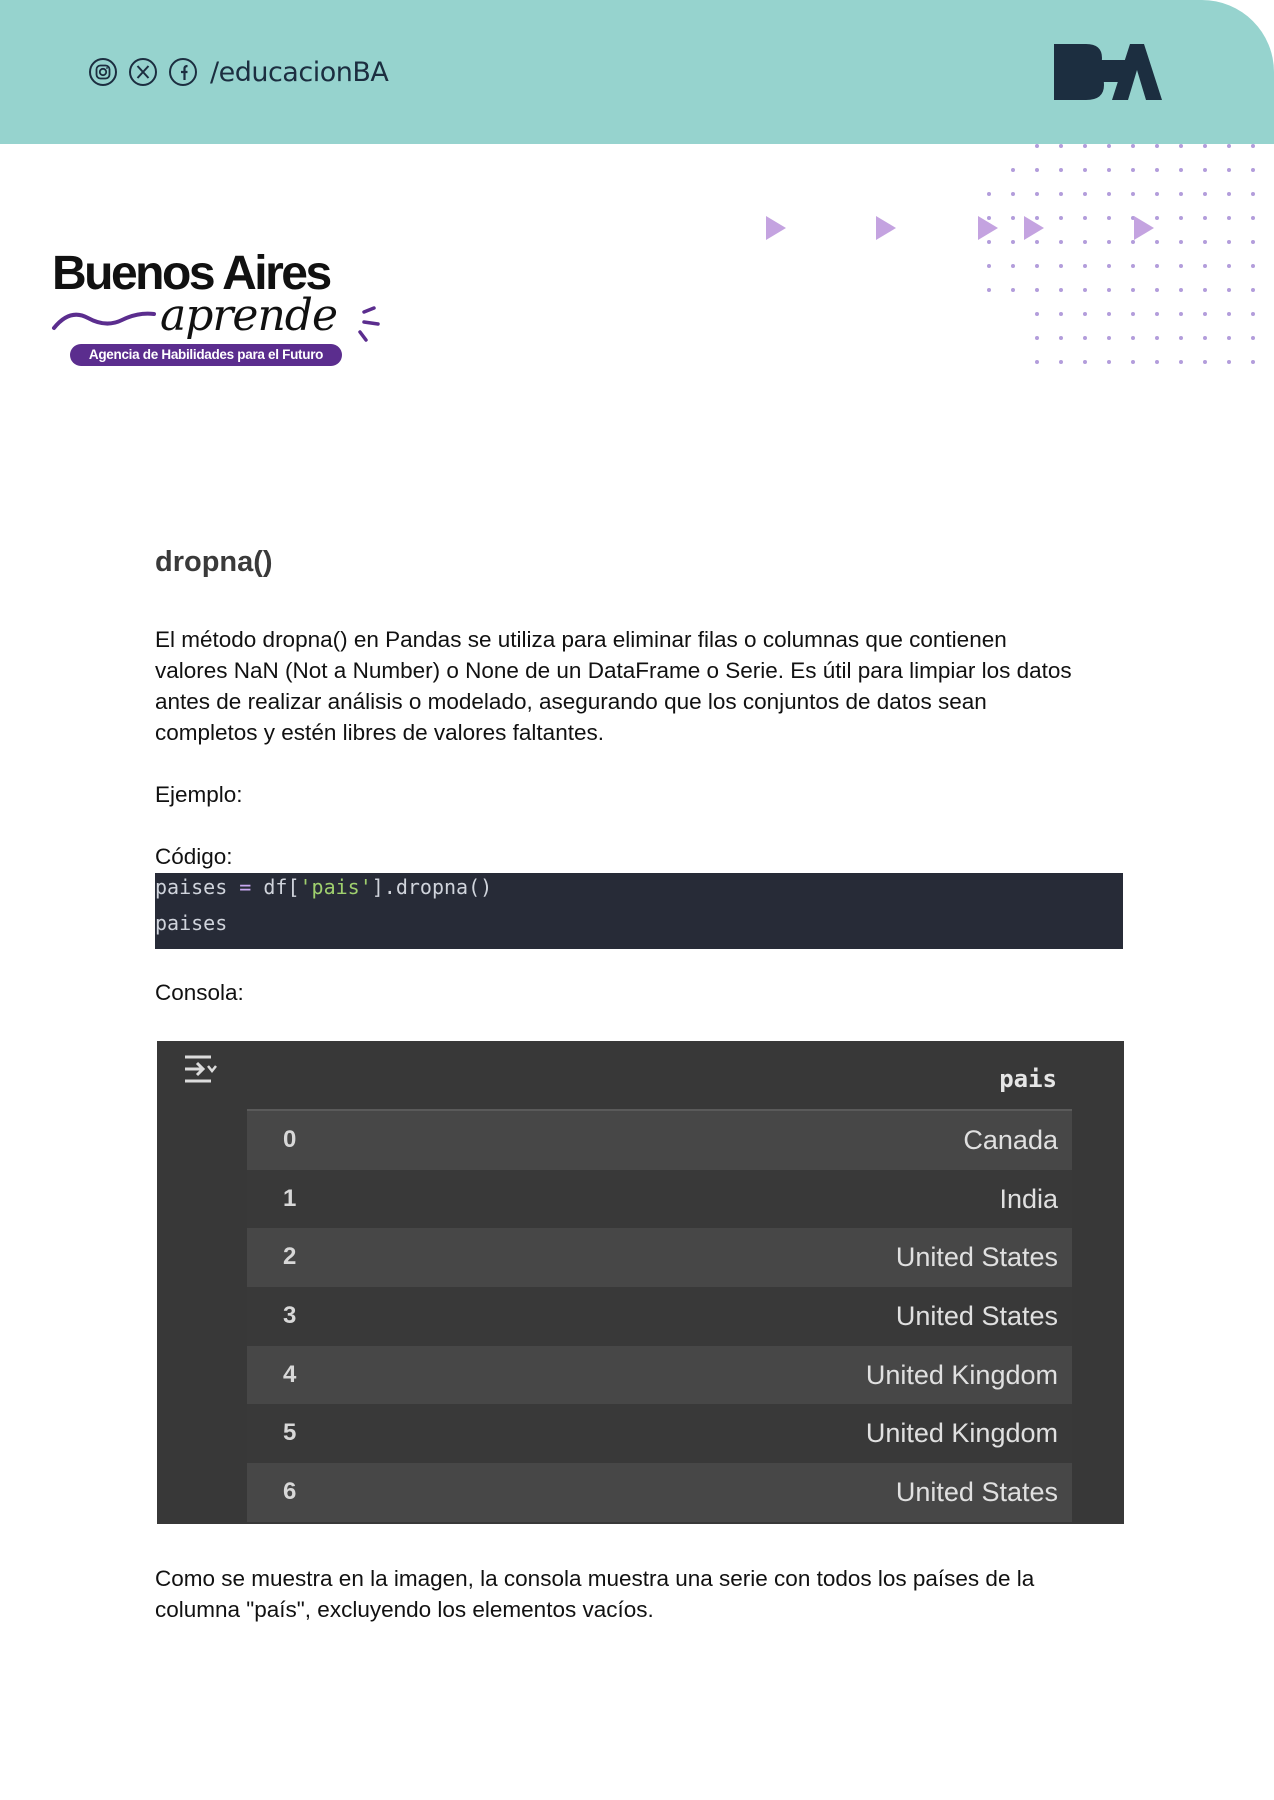  Describe the element at coordinates (290, 1139) in the screenshot. I see `row-index: 0` at that location.